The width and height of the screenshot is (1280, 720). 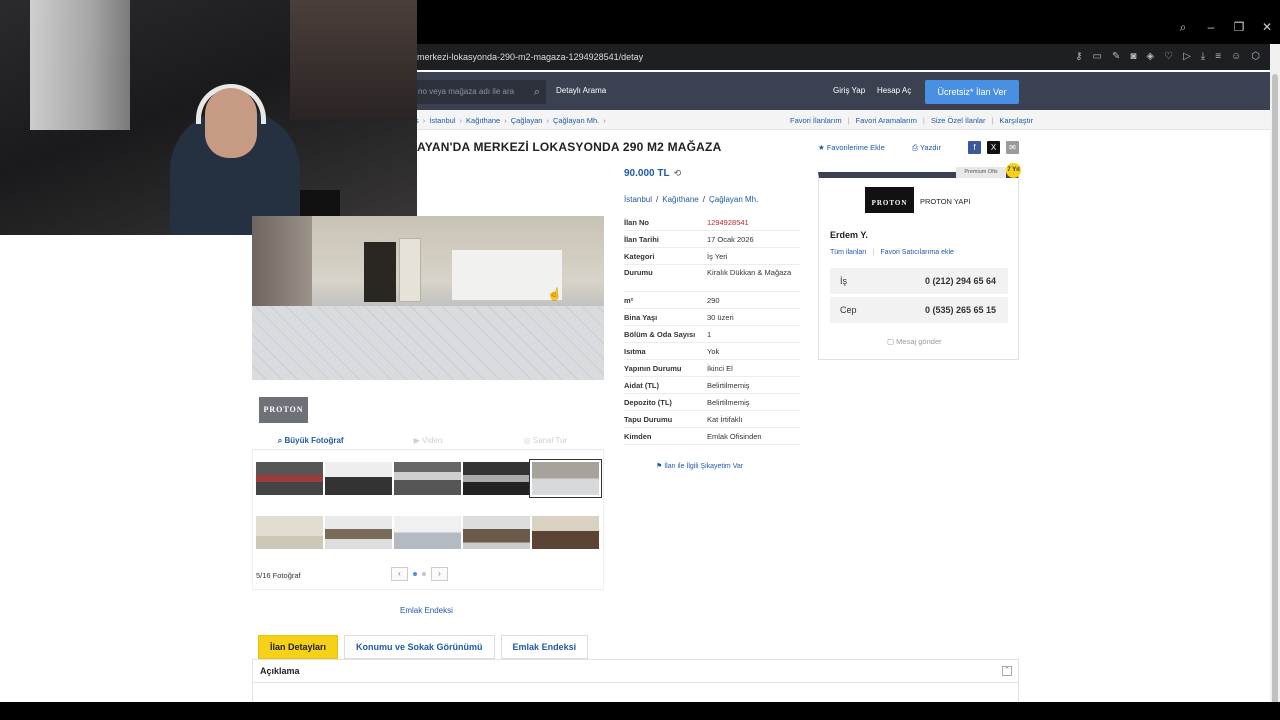 I want to click on share-buttons: f X ✉, so click(x=993, y=147).